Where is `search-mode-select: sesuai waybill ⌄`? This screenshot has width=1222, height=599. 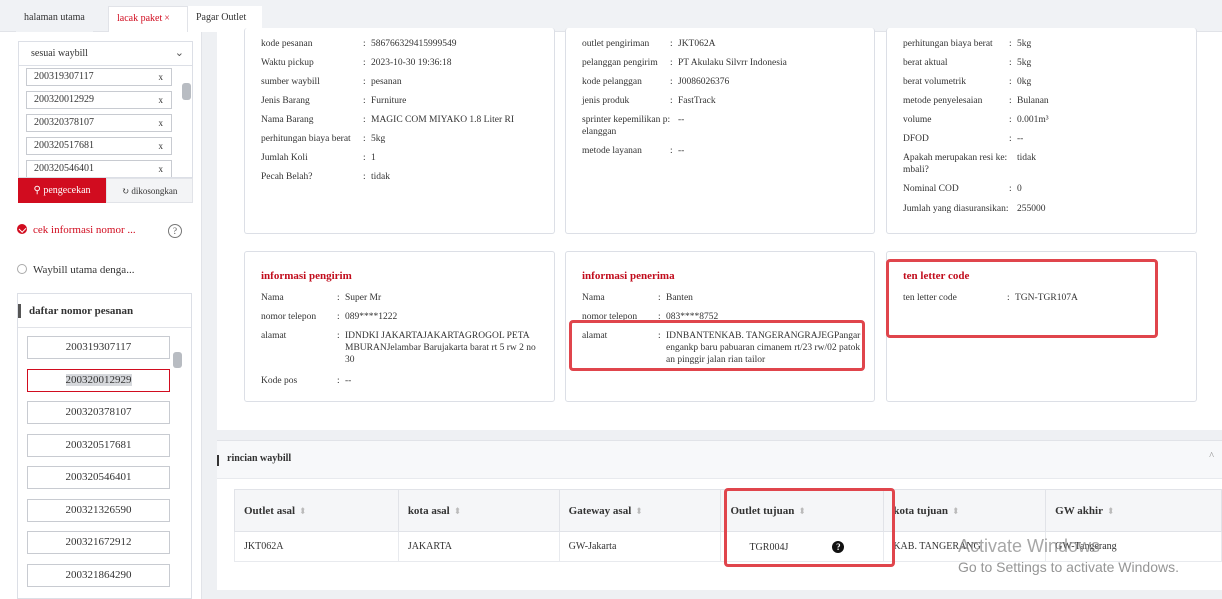
search-mode-select: sesuai waybill ⌄ is located at coordinates (105, 53).